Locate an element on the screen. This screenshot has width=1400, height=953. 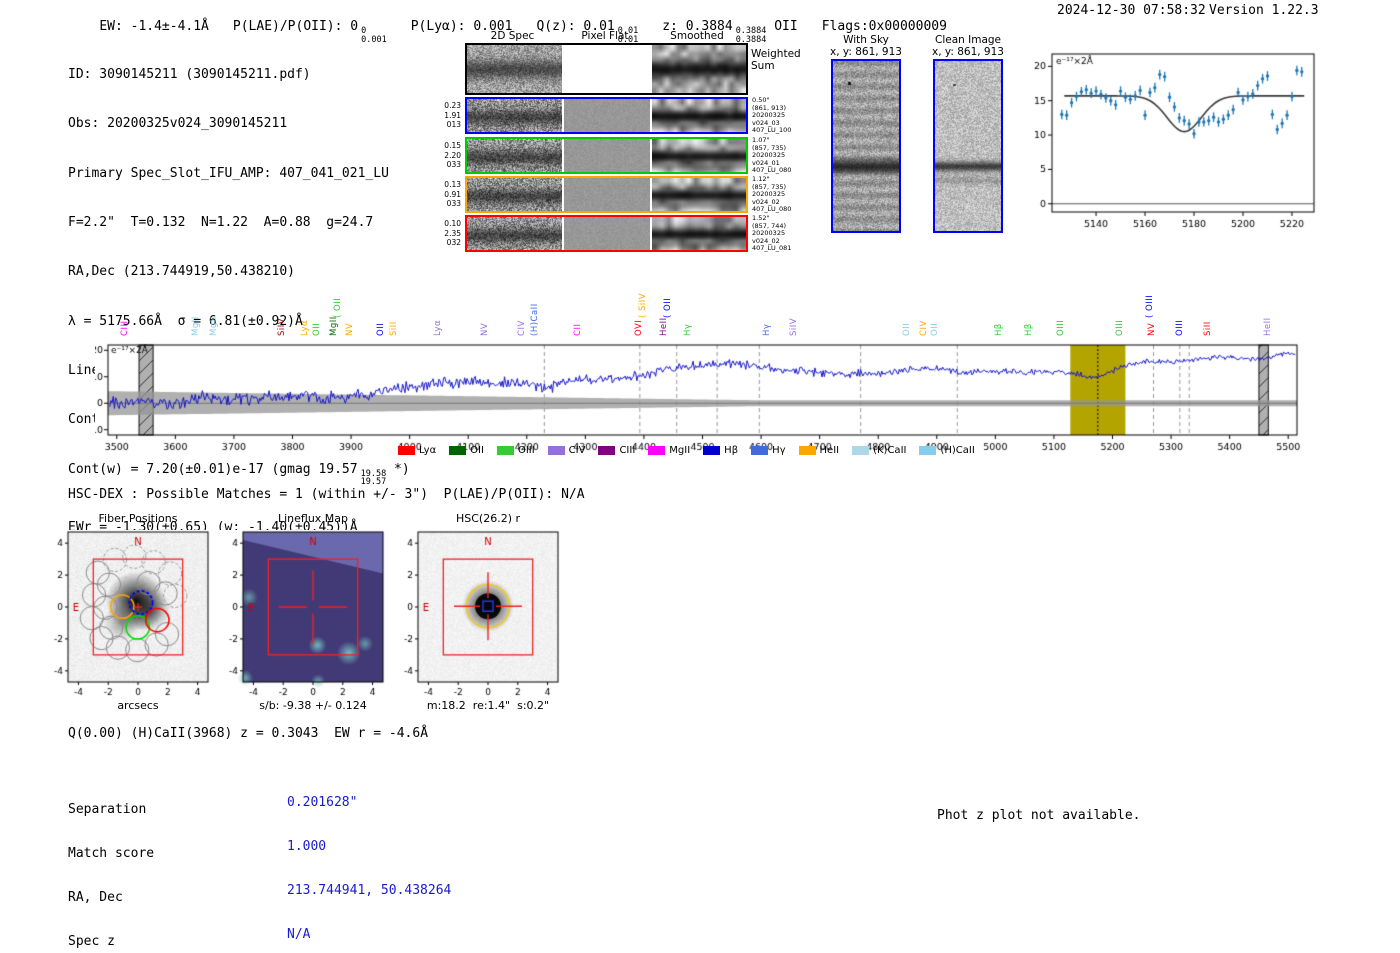
line-marker-SiIV: ( SiIV is located at coordinates (642, 305).